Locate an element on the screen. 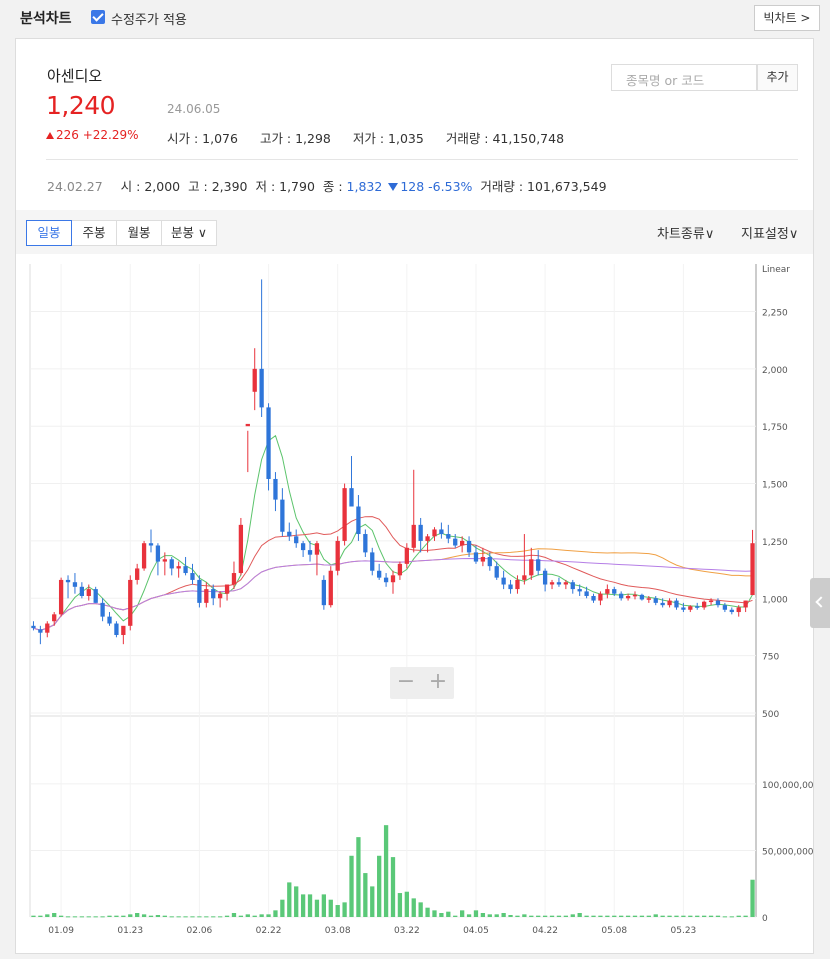 The image size is (830, 959). hover-close-value: 1,832 is located at coordinates (364, 186).